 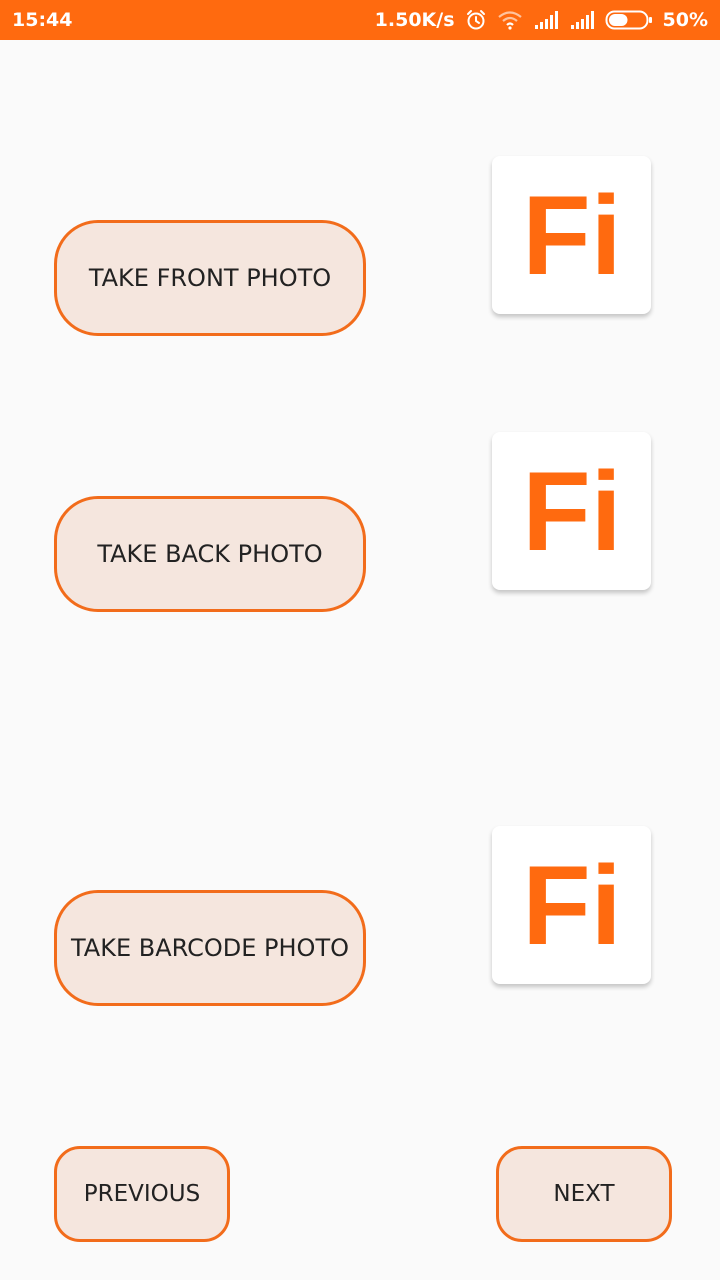 I want to click on wifi-icon, so click(x=510, y=20).